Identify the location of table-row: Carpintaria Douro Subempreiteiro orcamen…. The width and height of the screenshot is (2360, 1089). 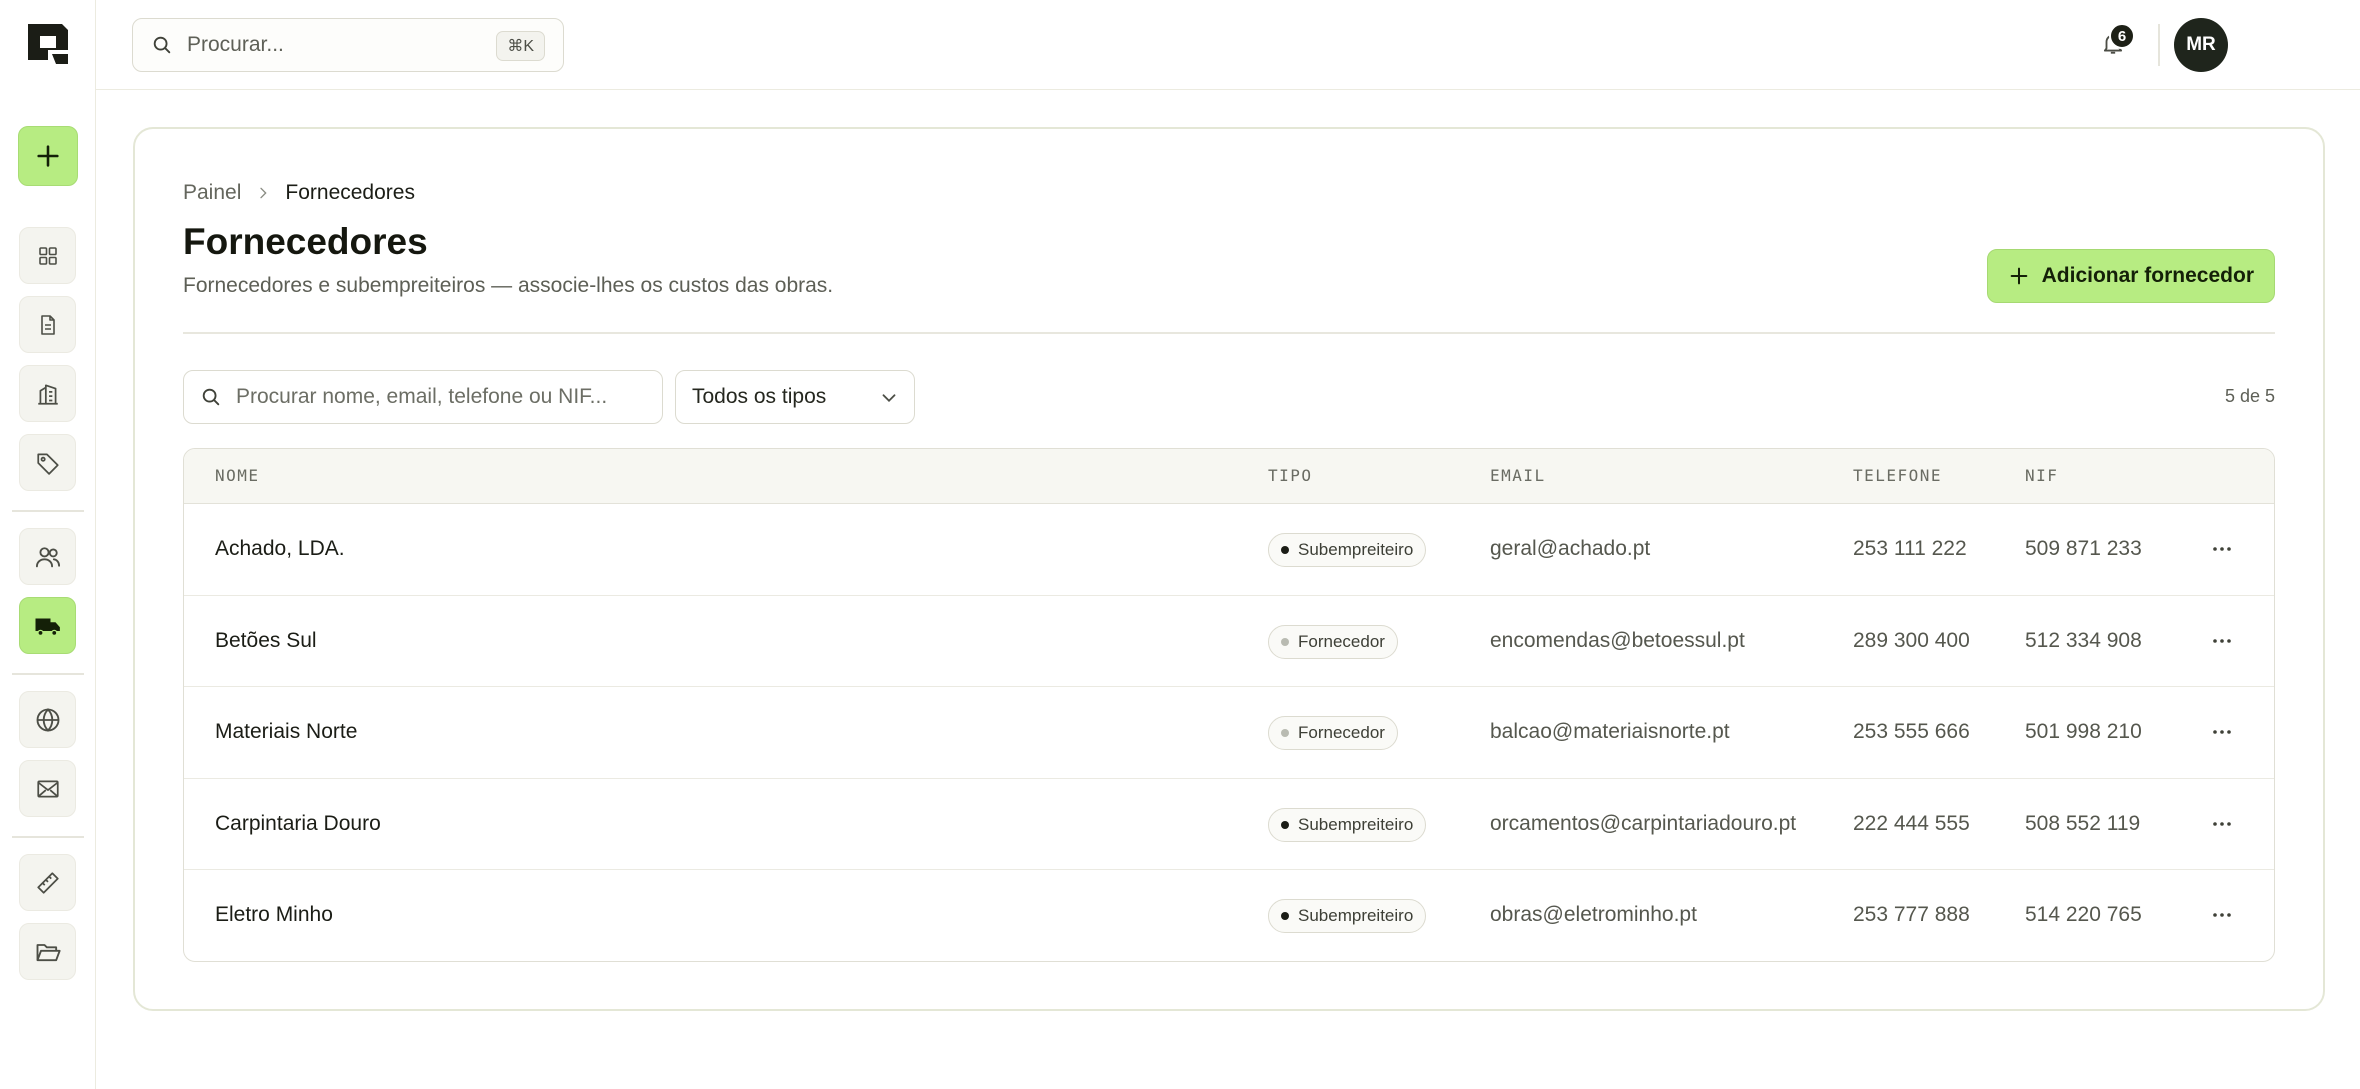
(1229, 824).